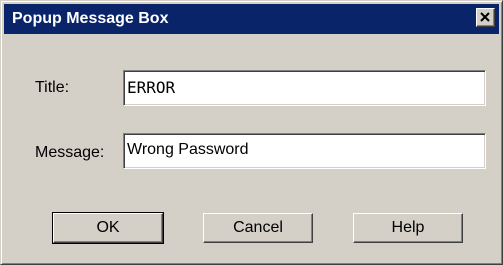  I want to click on window-title: Popup Message Box, so click(90, 18).